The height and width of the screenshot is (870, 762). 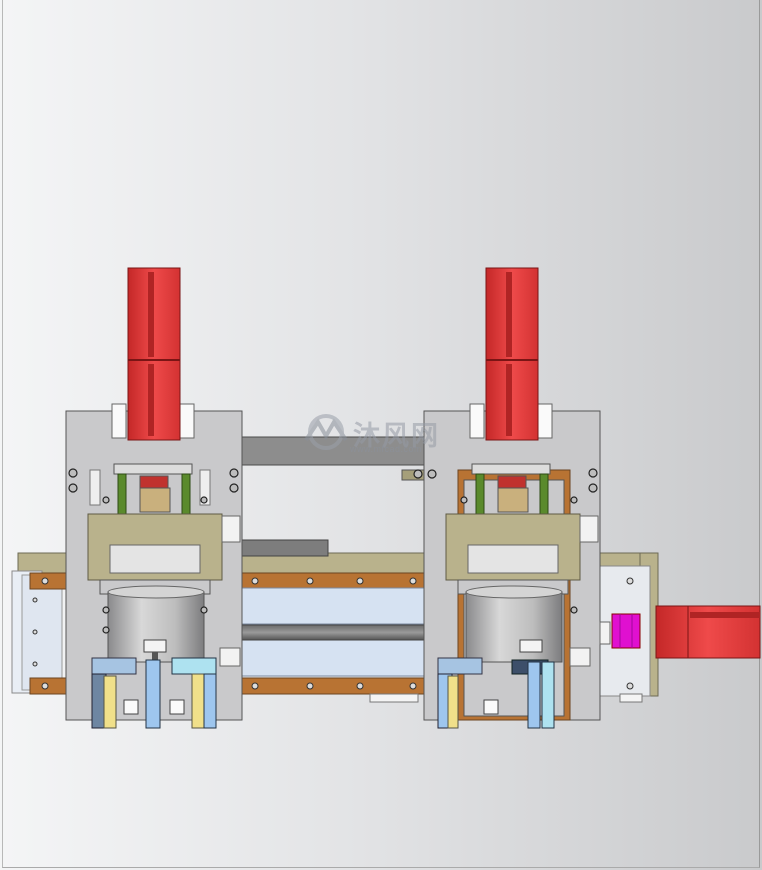 I want to click on watermark-url: www.mfcad.com, so click(x=386, y=449).